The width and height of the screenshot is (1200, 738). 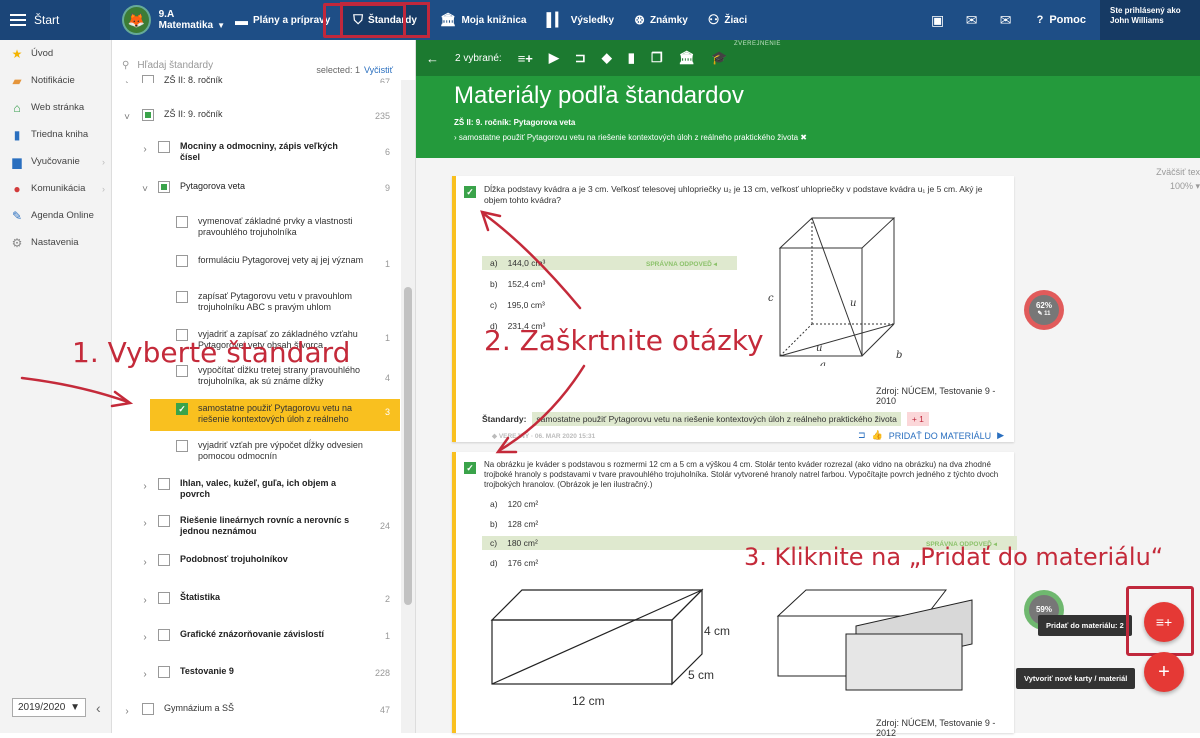 I want to click on checked-checkbox: ✓, so click(x=182, y=409).